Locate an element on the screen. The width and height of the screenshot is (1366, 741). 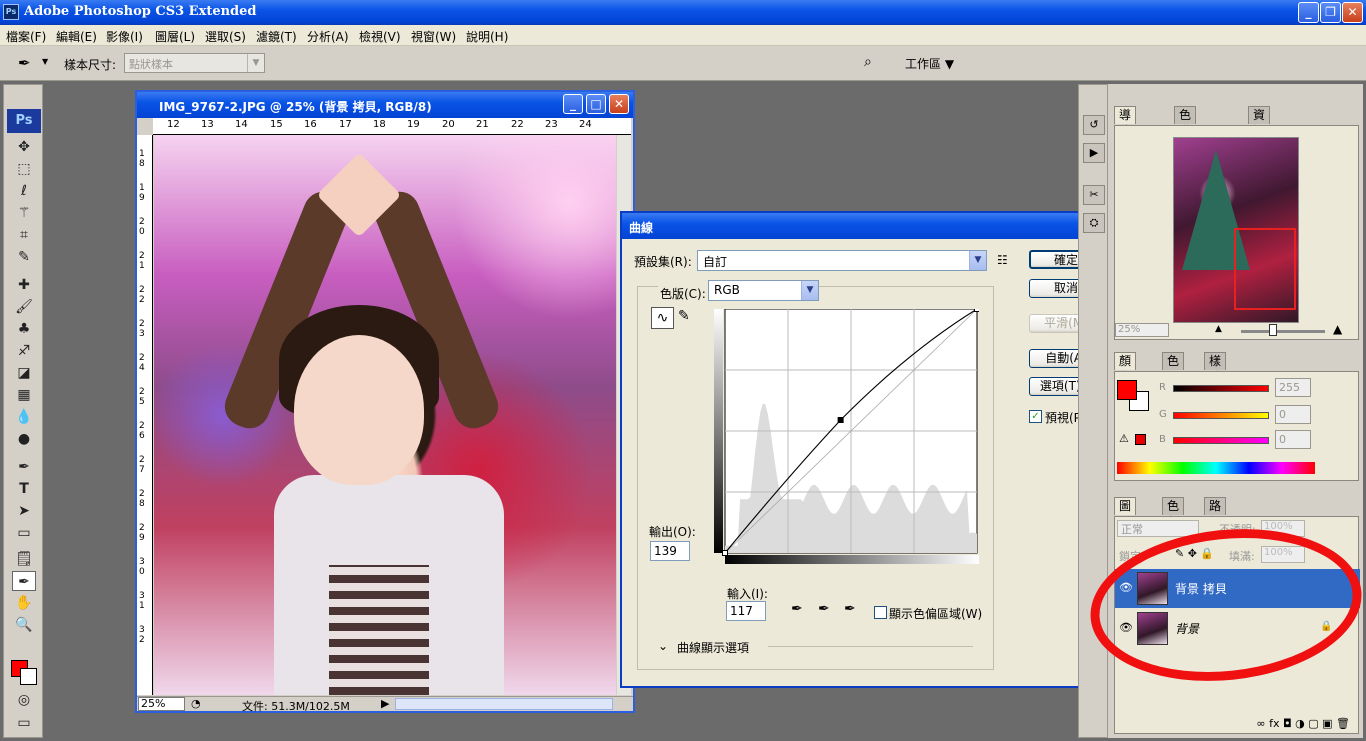
blend-mode-select: 正常 is located at coordinates (1158, 528).